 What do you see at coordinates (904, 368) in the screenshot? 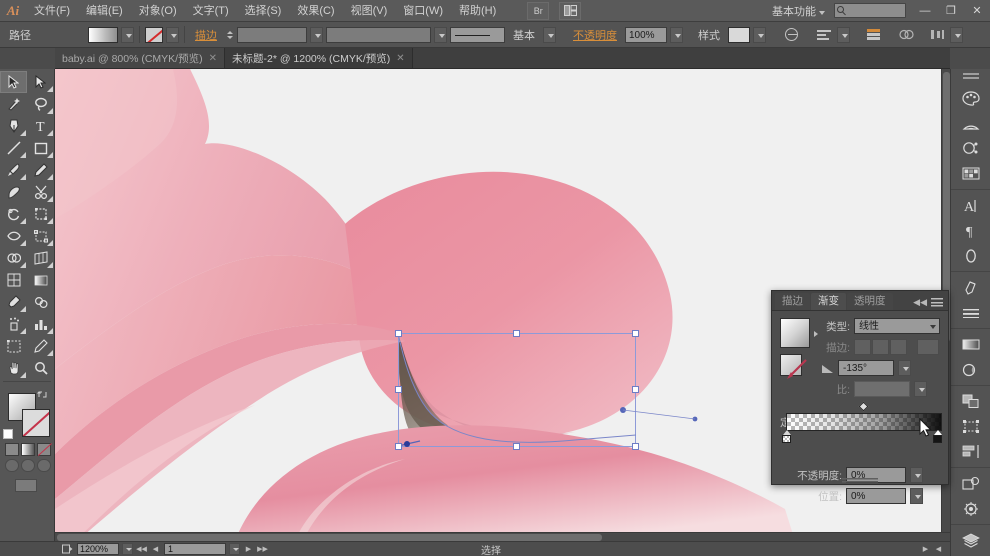
I see `gradient-angle-dropdown` at bounding box center [904, 368].